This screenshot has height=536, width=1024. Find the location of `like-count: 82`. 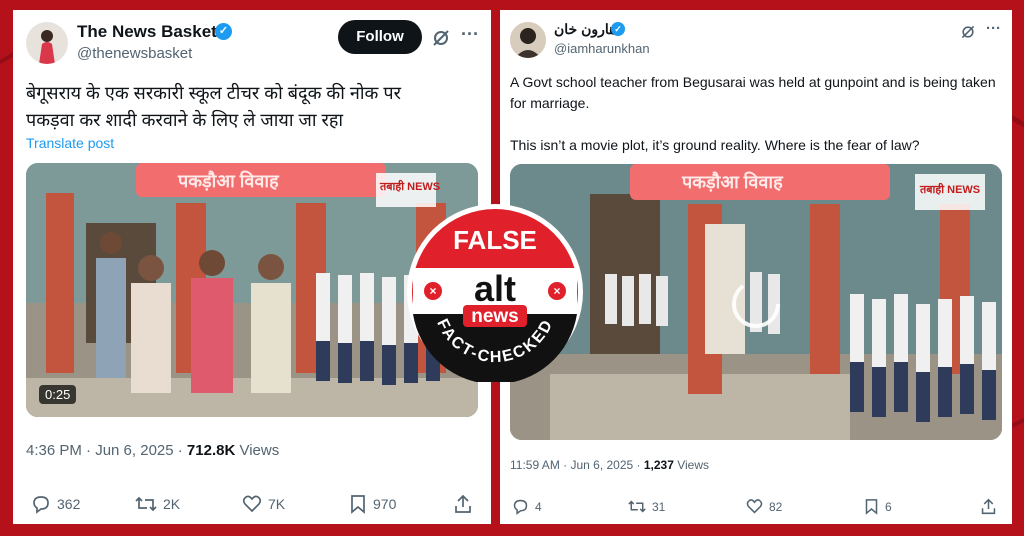

like-count: 82 is located at coordinates (776, 506).